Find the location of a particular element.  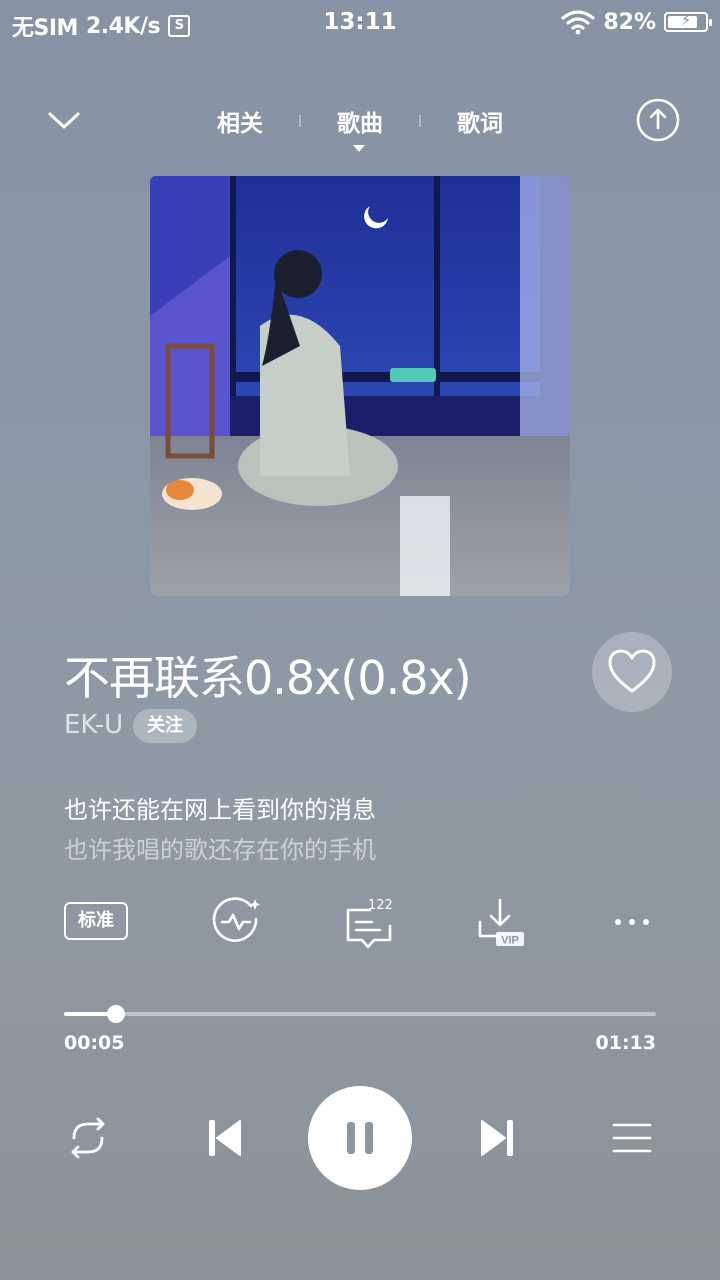

next-icon is located at coordinates (497, 1138).